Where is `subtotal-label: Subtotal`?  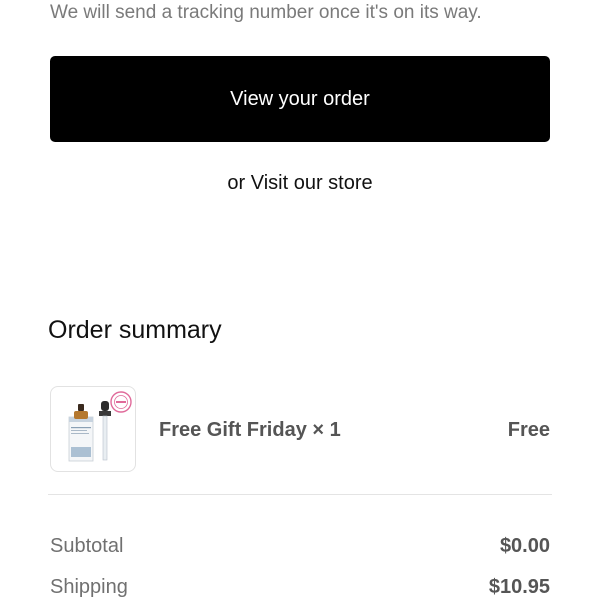
subtotal-label: Subtotal is located at coordinates (87, 546).